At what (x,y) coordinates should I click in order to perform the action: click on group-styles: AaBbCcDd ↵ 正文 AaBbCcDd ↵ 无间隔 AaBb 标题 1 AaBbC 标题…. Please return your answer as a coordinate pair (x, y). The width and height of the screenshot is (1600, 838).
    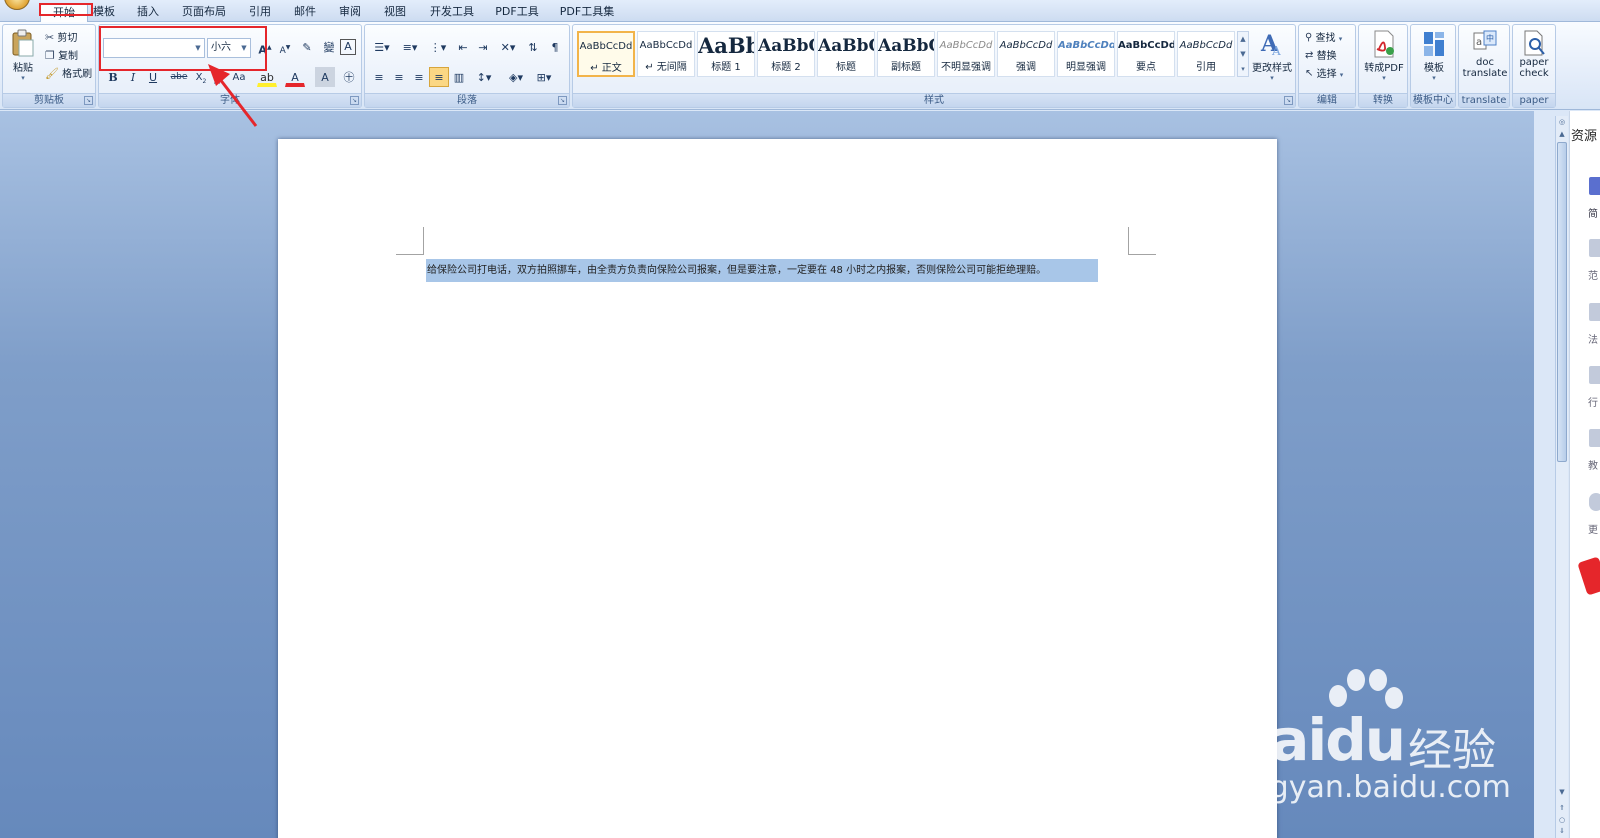
    Looking at the image, I should click on (934, 66).